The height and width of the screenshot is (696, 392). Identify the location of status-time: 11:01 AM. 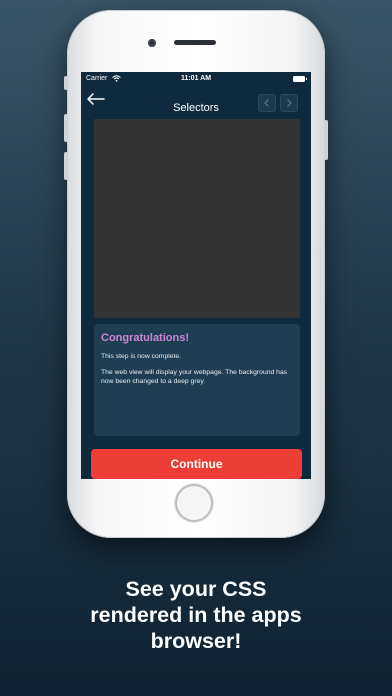
(196, 78).